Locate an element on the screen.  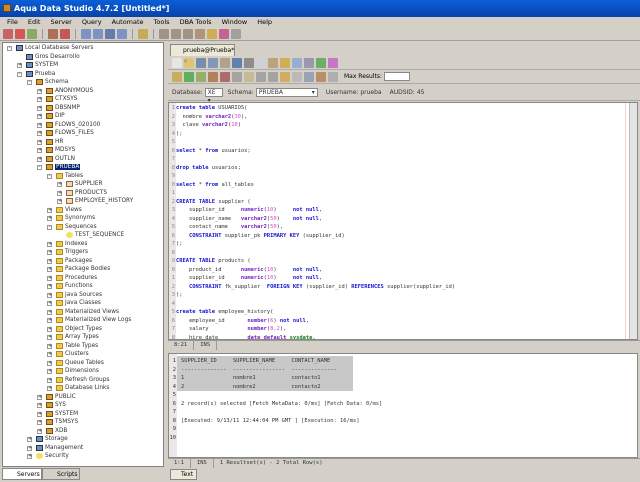
tree-item: Package Bodies is located at coordinates (87, 269).